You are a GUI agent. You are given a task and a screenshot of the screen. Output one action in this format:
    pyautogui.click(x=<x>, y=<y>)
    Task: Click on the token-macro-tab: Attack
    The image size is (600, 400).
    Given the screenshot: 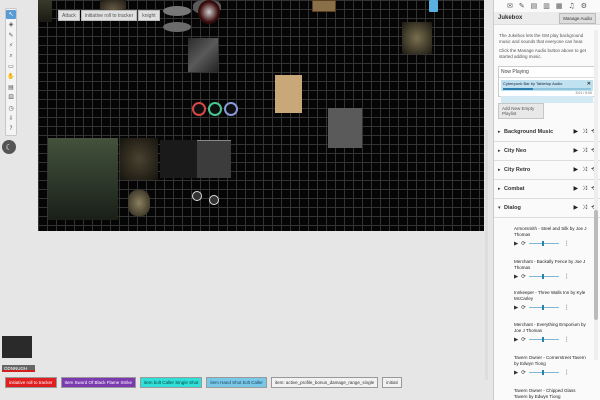 What is the action you would take?
    pyautogui.click(x=69, y=15)
    